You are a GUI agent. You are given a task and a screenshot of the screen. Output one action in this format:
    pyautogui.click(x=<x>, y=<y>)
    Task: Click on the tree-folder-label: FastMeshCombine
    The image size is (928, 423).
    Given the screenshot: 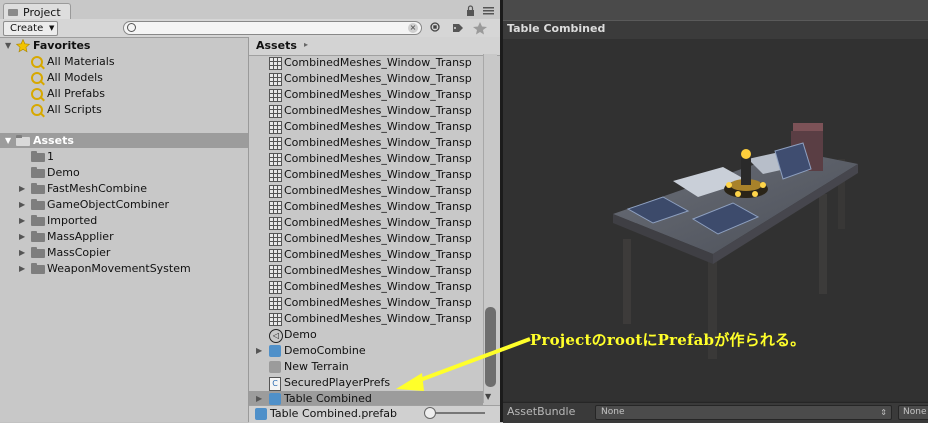 What is the action you would take?
    pyautogui.click(x=97, y=188)
    